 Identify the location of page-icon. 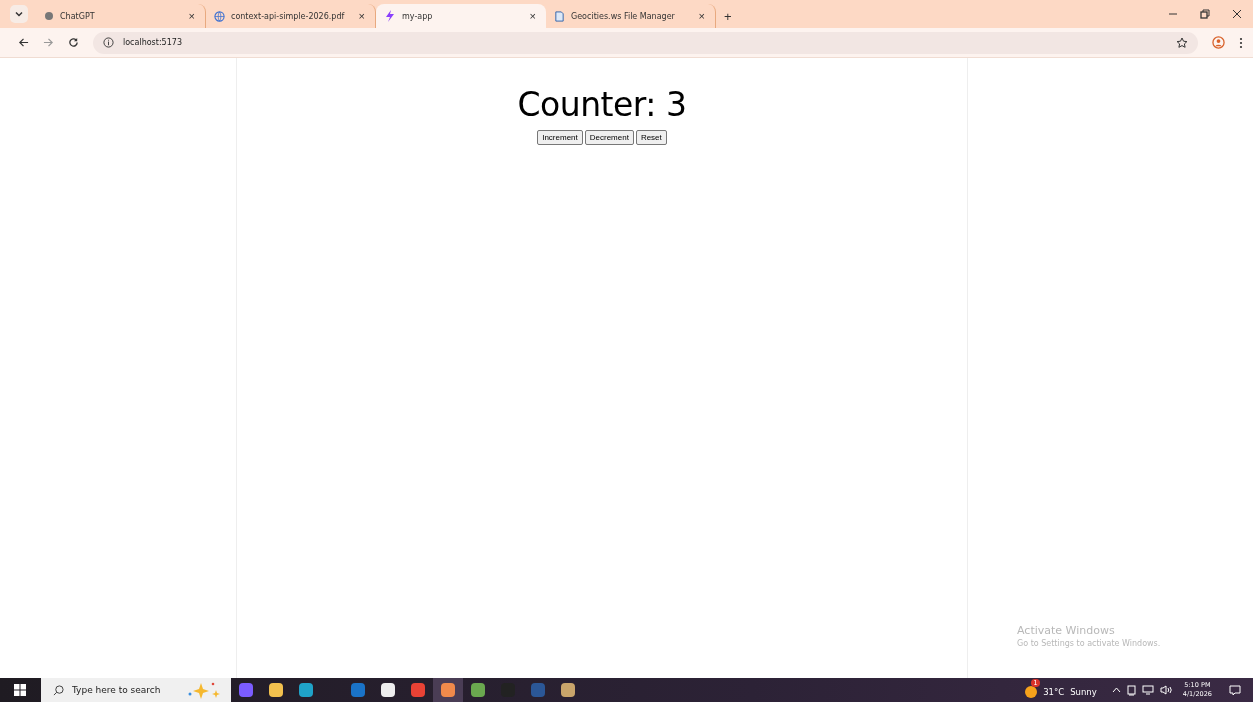
(559, 16).